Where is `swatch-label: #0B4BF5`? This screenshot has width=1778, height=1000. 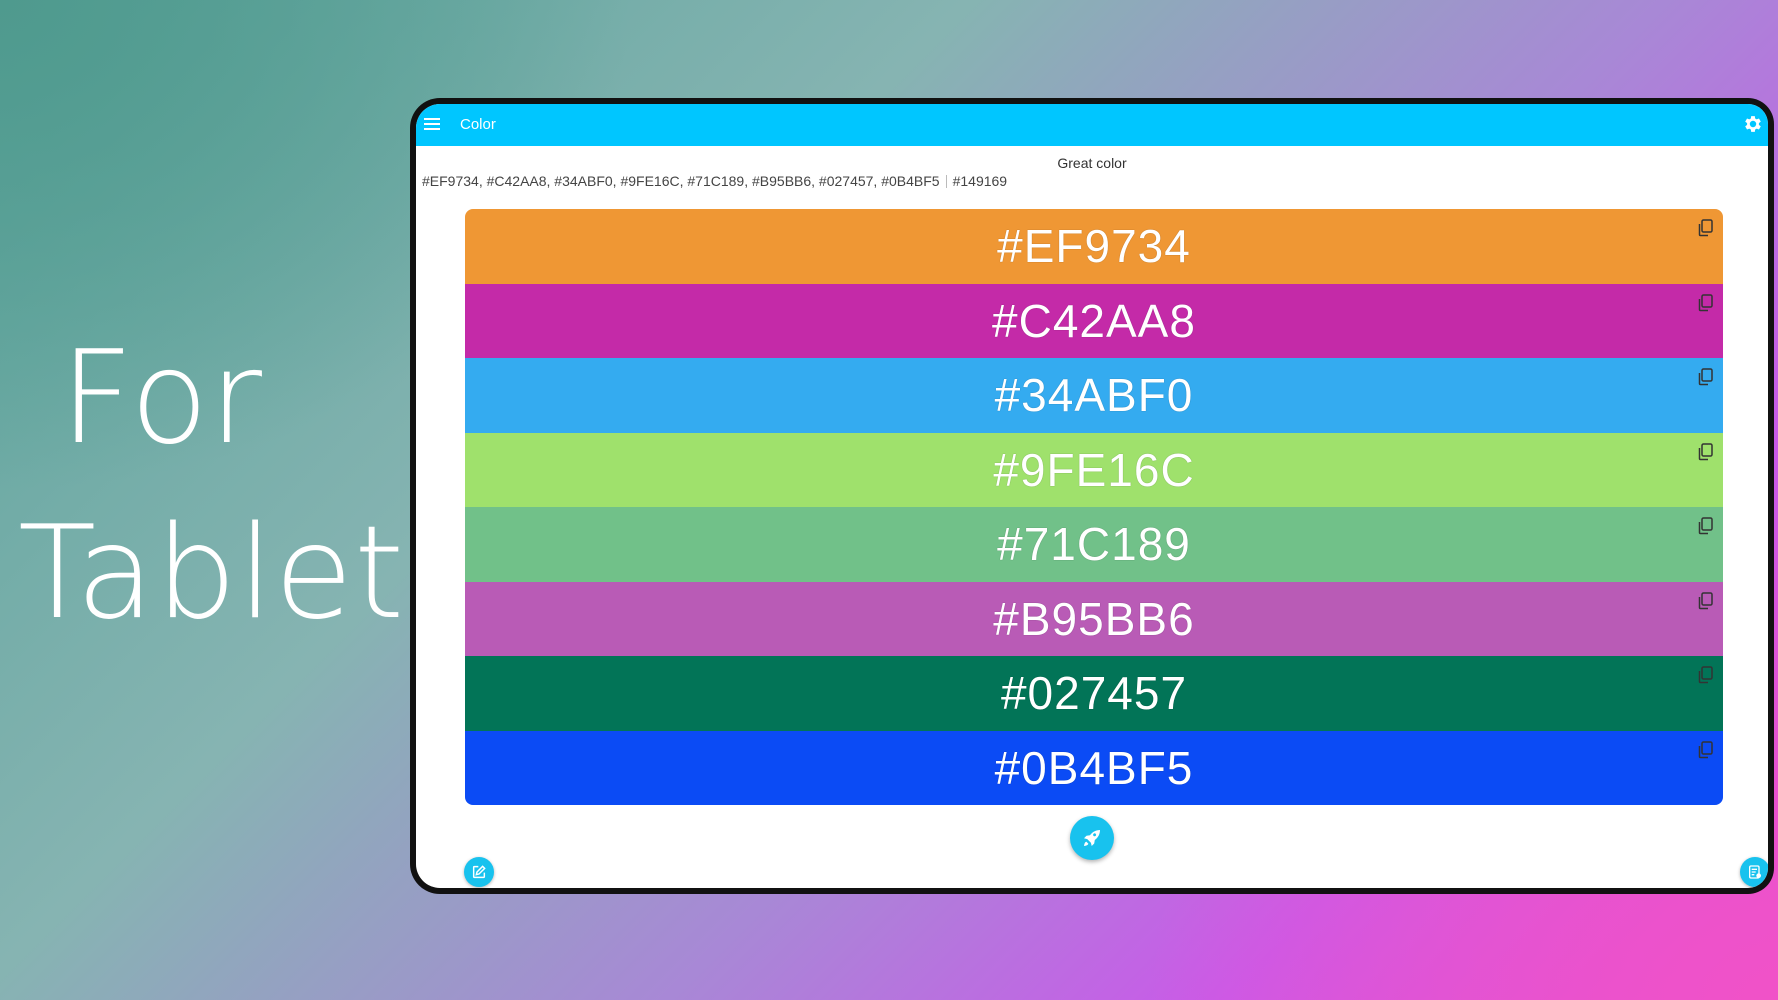 swatch-label: #0B4BF5 is located at coordinates (1094, 767).